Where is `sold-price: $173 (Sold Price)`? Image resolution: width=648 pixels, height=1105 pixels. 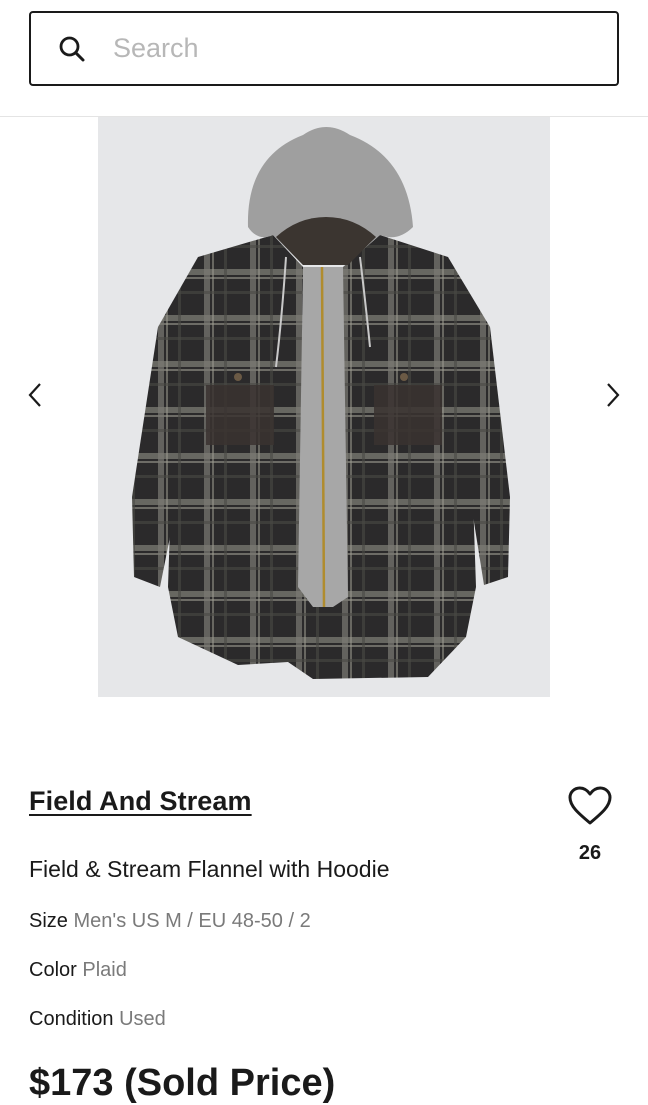
sold-price: $173 (Sold Price) is located at coordinates (182, 1083).